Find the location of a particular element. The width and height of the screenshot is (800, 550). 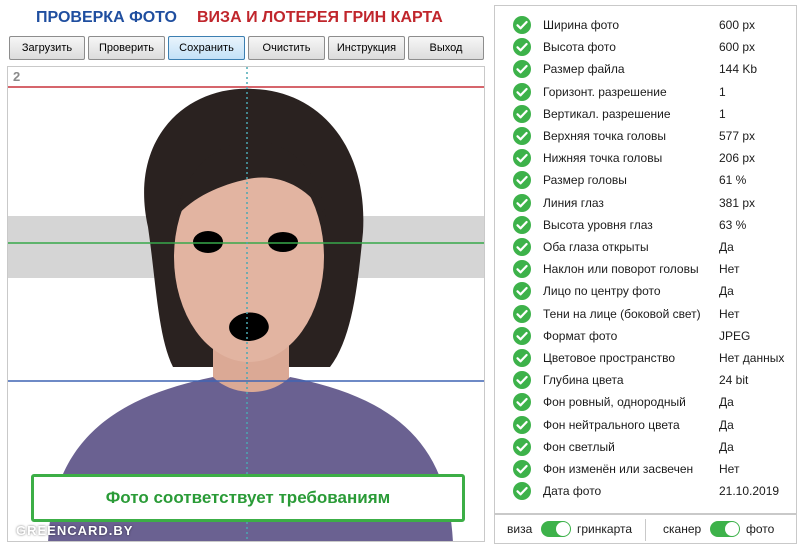

check-row: Наклон или поворот головы Нет is located at coordinates (645, 269).